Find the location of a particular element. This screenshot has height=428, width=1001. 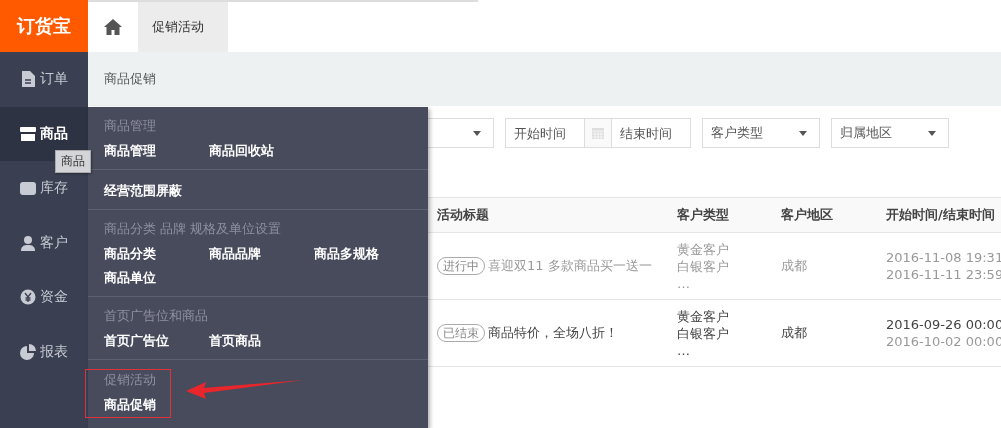

select-field: 归属地区 is located at coordinates (890, 133).